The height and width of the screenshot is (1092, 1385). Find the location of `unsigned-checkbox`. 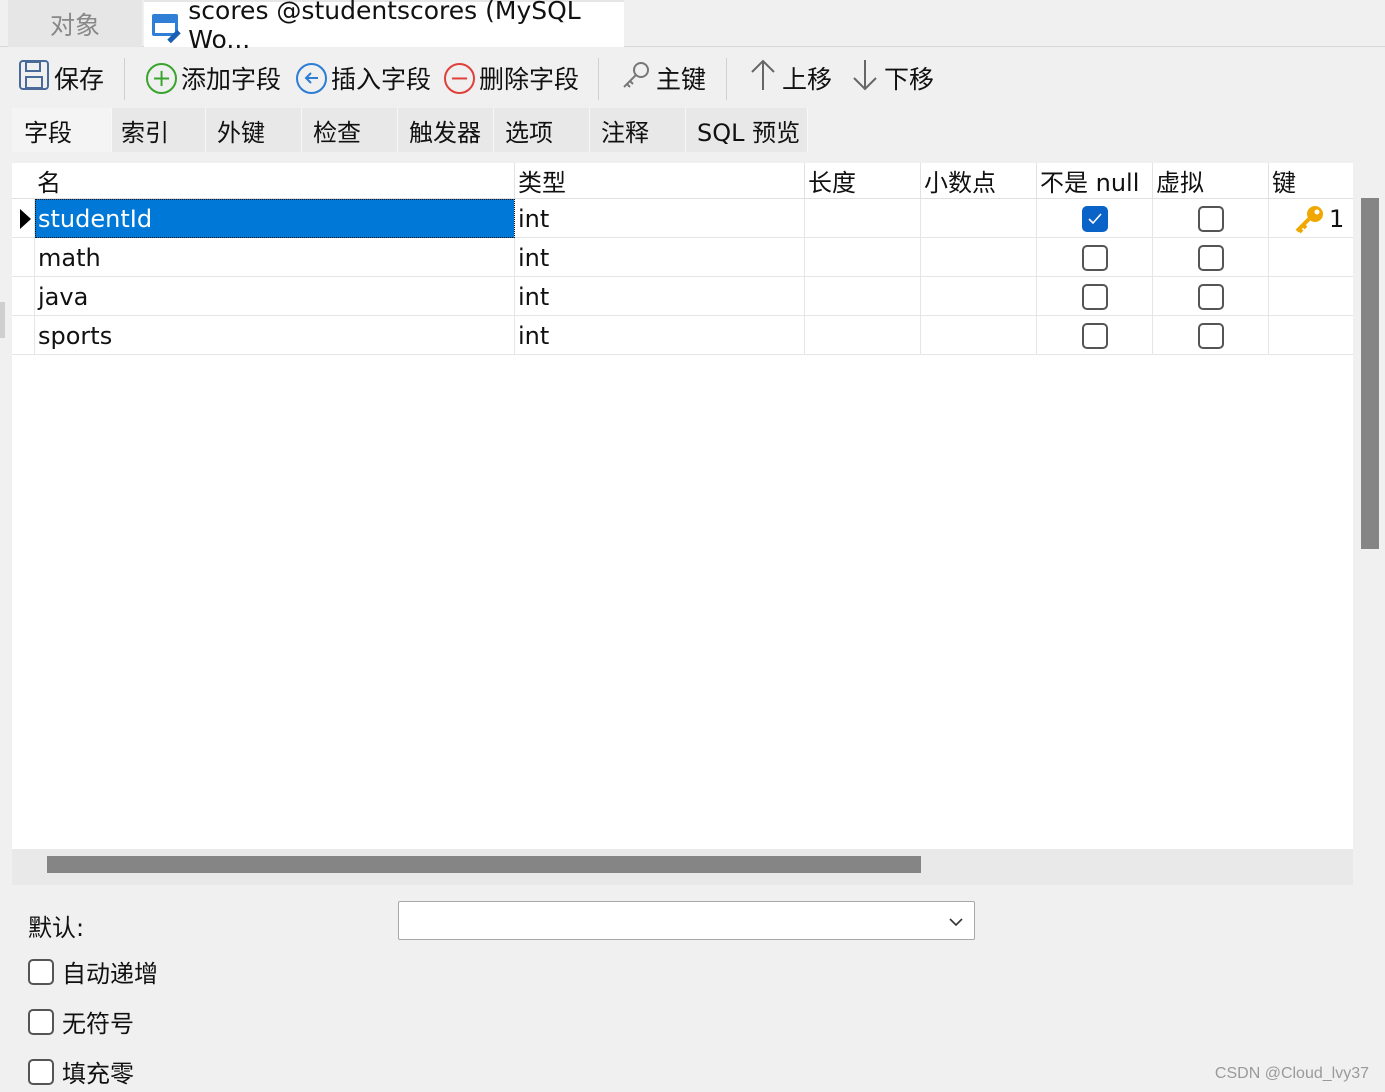

unsigned-checkbox is located at coordinates (41, 1021).